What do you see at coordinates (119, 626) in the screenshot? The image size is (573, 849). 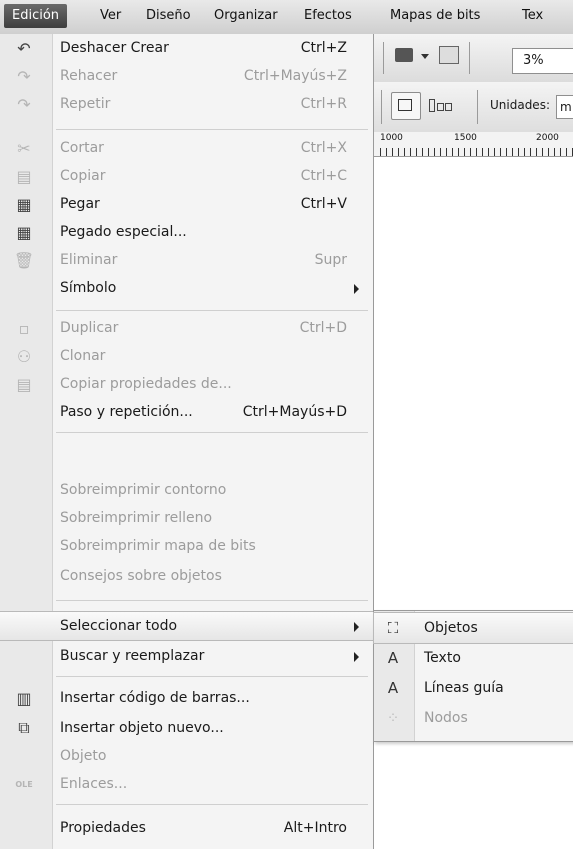 I see `menu-item-label: Seleccionar todo` at bounding box center [119, 626].